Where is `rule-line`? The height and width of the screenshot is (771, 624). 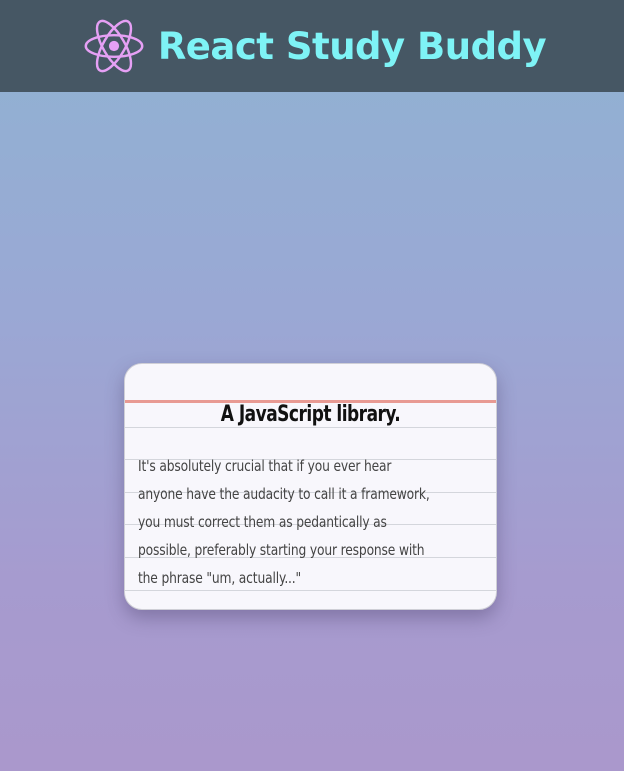 rule-line is located at coordinates (310, 427).